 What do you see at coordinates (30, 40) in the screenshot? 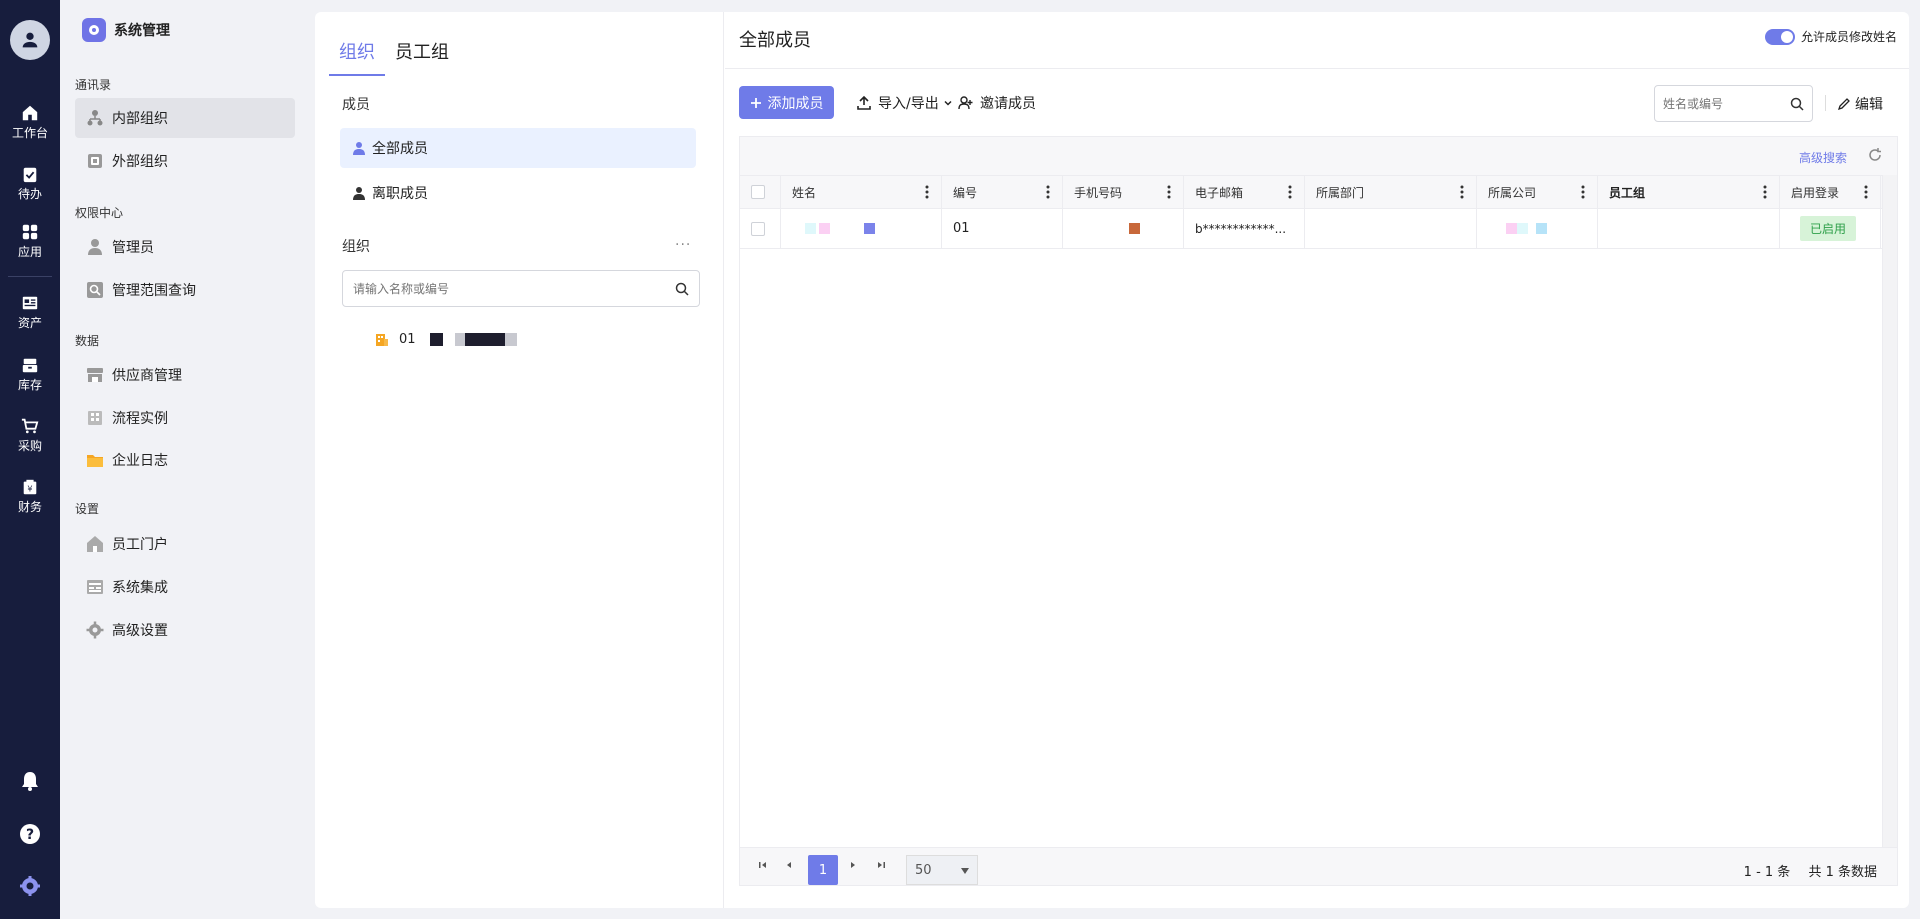
I see `user-avatar` at bounding box center [30, 40].